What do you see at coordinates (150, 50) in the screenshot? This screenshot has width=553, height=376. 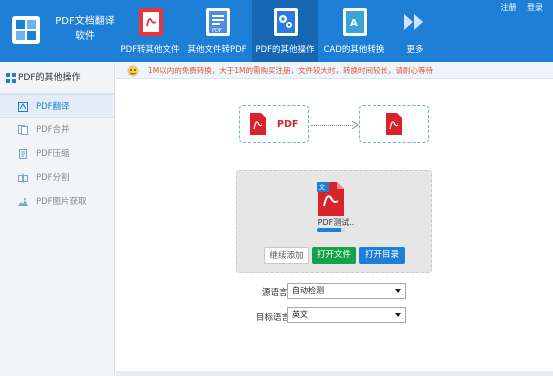 I see `nav-label: PDF转其他文件` at bounding box center [150, 50].